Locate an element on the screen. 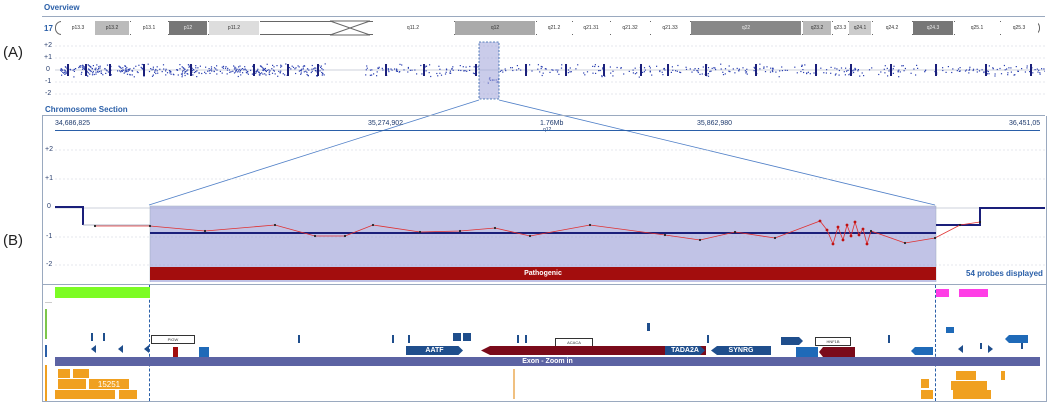 This screenshot has width=1049, height=402. gene-label-pigw: PIGW is located at coordinates (173, 339).